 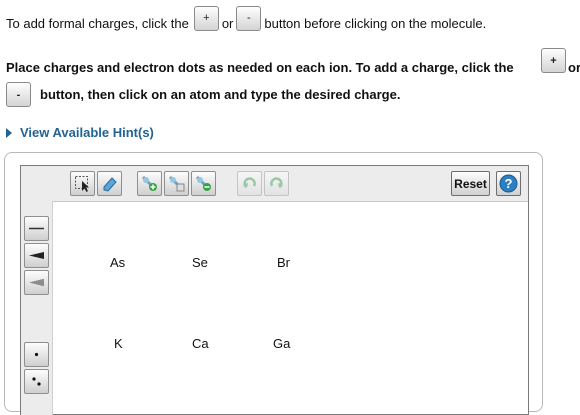 I want to click on plus-charge-button: +, so click(x=206, y=18).